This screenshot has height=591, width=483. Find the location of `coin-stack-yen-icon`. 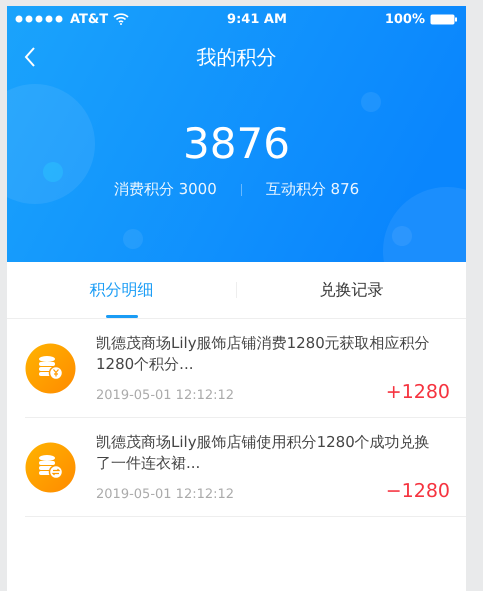

coin-stack-yen-icon is located at coordinates (50, 368).